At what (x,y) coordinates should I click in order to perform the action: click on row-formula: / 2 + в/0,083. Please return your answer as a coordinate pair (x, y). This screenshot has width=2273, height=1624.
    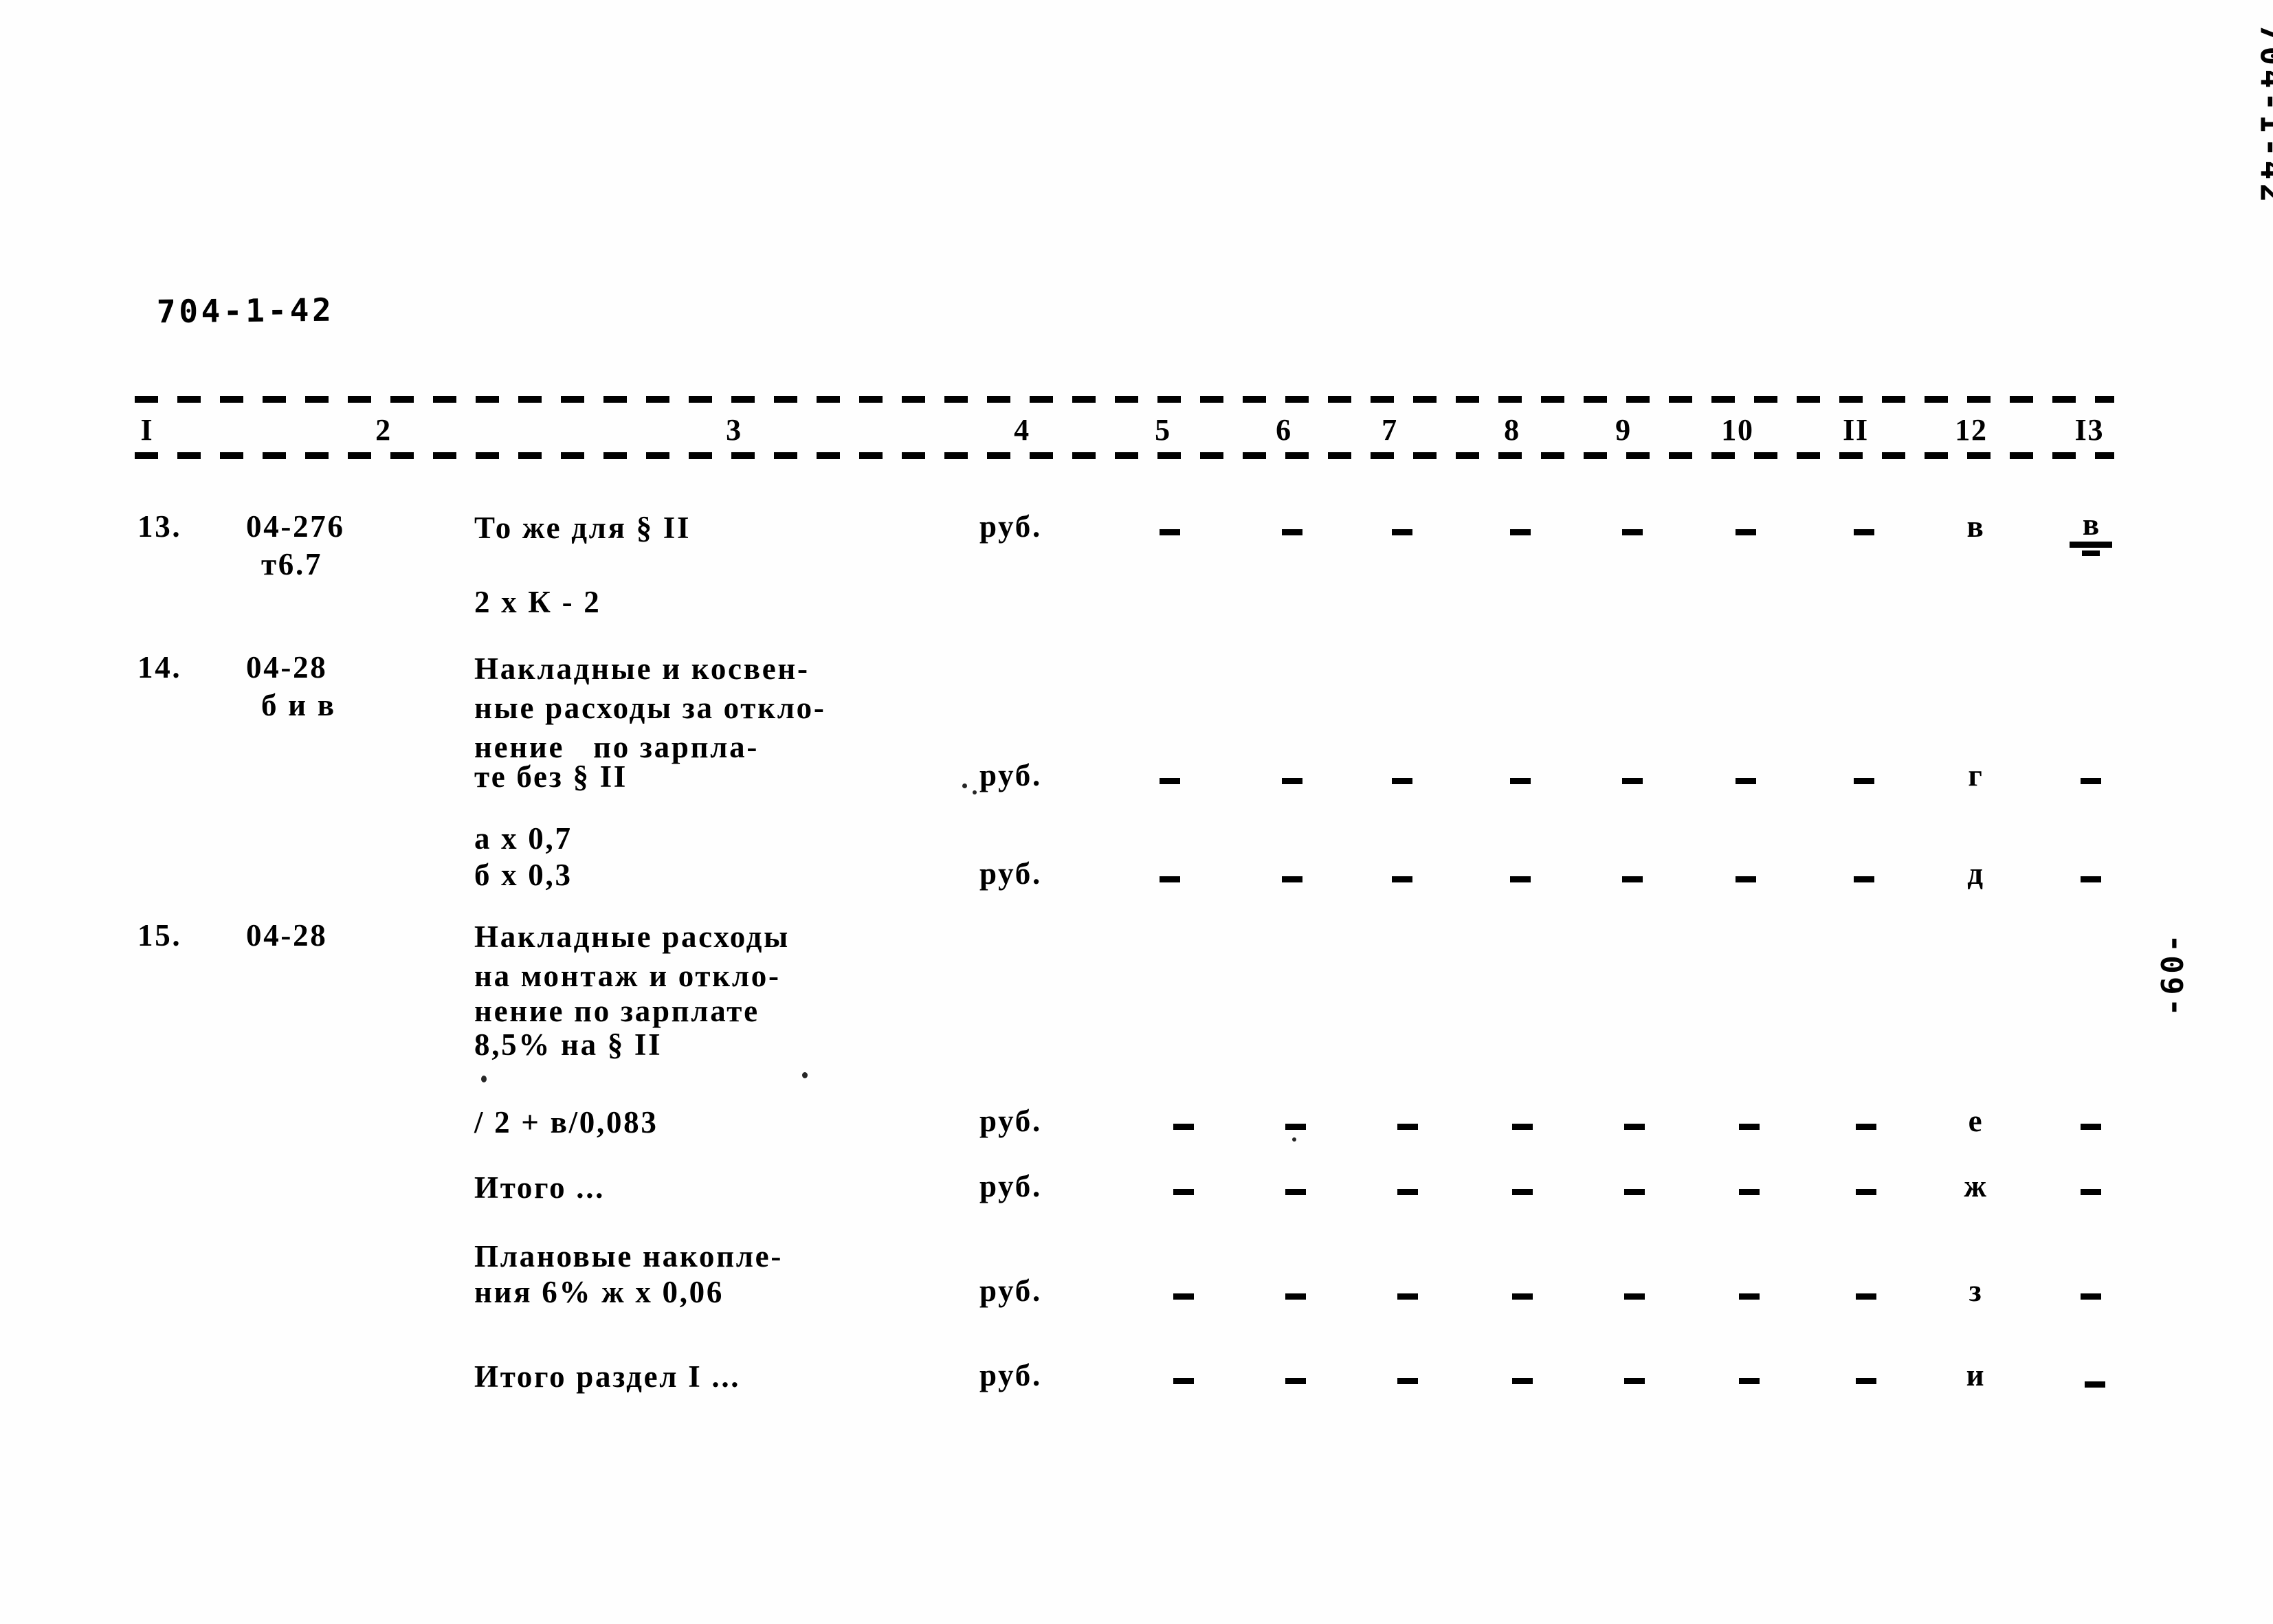
    Looking at the image, I should click on (566, 1122).